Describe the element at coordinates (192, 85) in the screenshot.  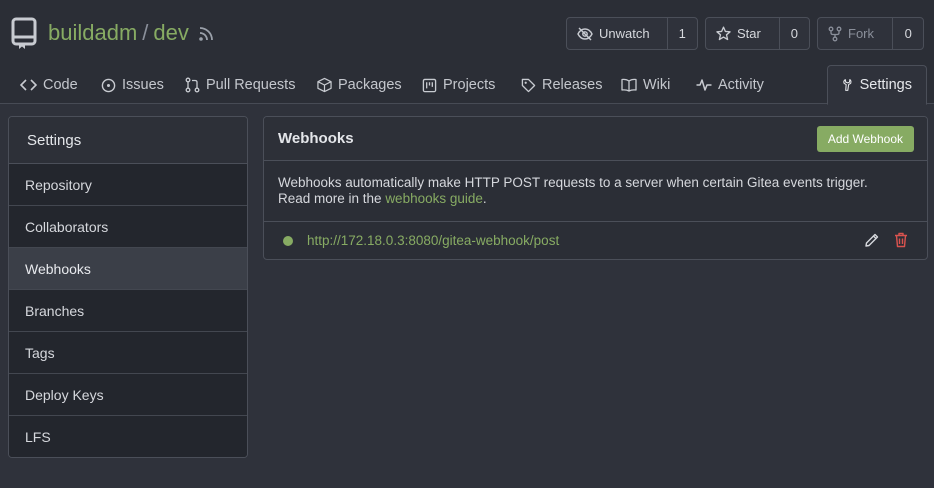
I see `pull-request-icon` at that location.